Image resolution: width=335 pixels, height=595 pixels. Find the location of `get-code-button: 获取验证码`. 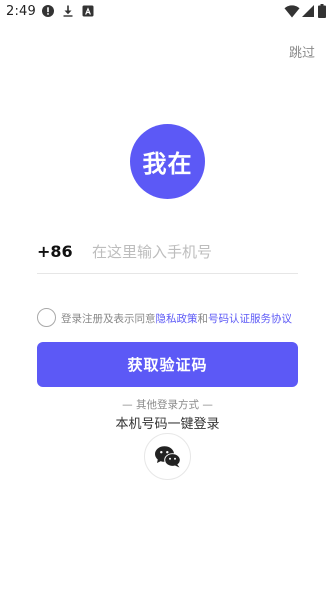

get-code-button: 获取验证码 is located at coordinates (167, 364).